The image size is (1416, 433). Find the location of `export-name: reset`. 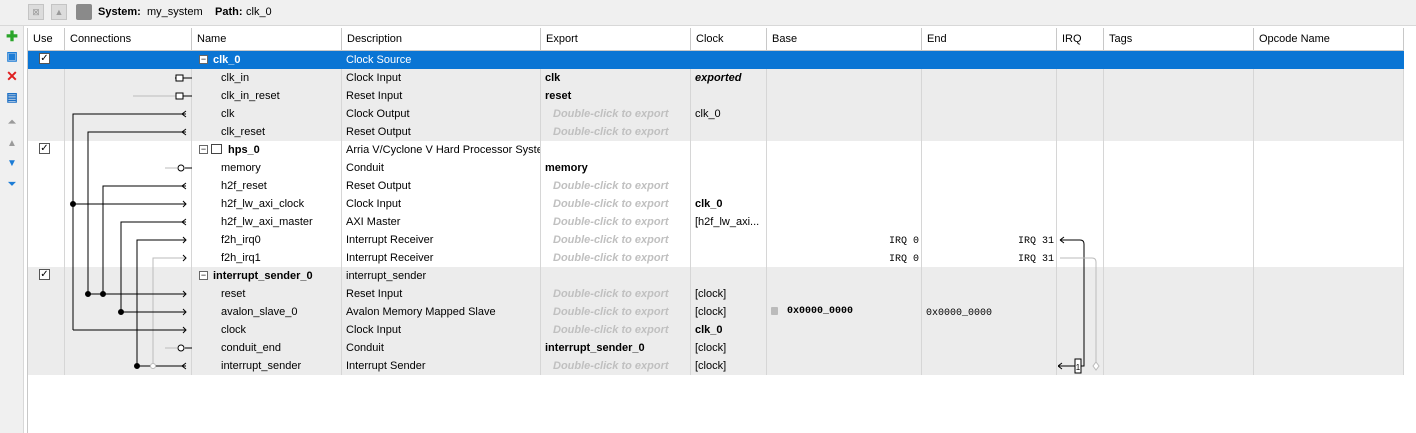

export-name: reset is located at coordinates (558, 96).